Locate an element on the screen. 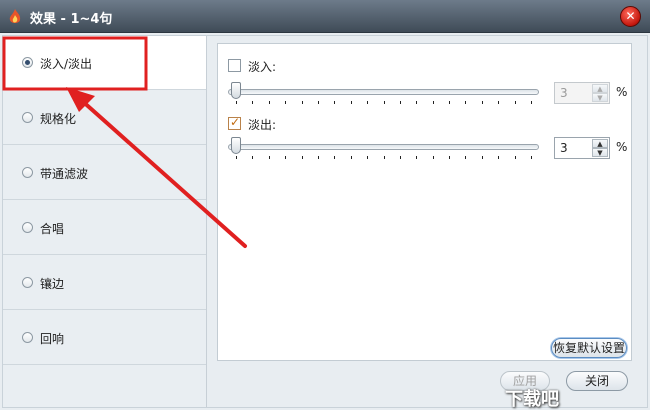 This screenshot has height=410, width=650. restore-defaults-button: 恢复默认设置 is located at coordinates (589, 348).